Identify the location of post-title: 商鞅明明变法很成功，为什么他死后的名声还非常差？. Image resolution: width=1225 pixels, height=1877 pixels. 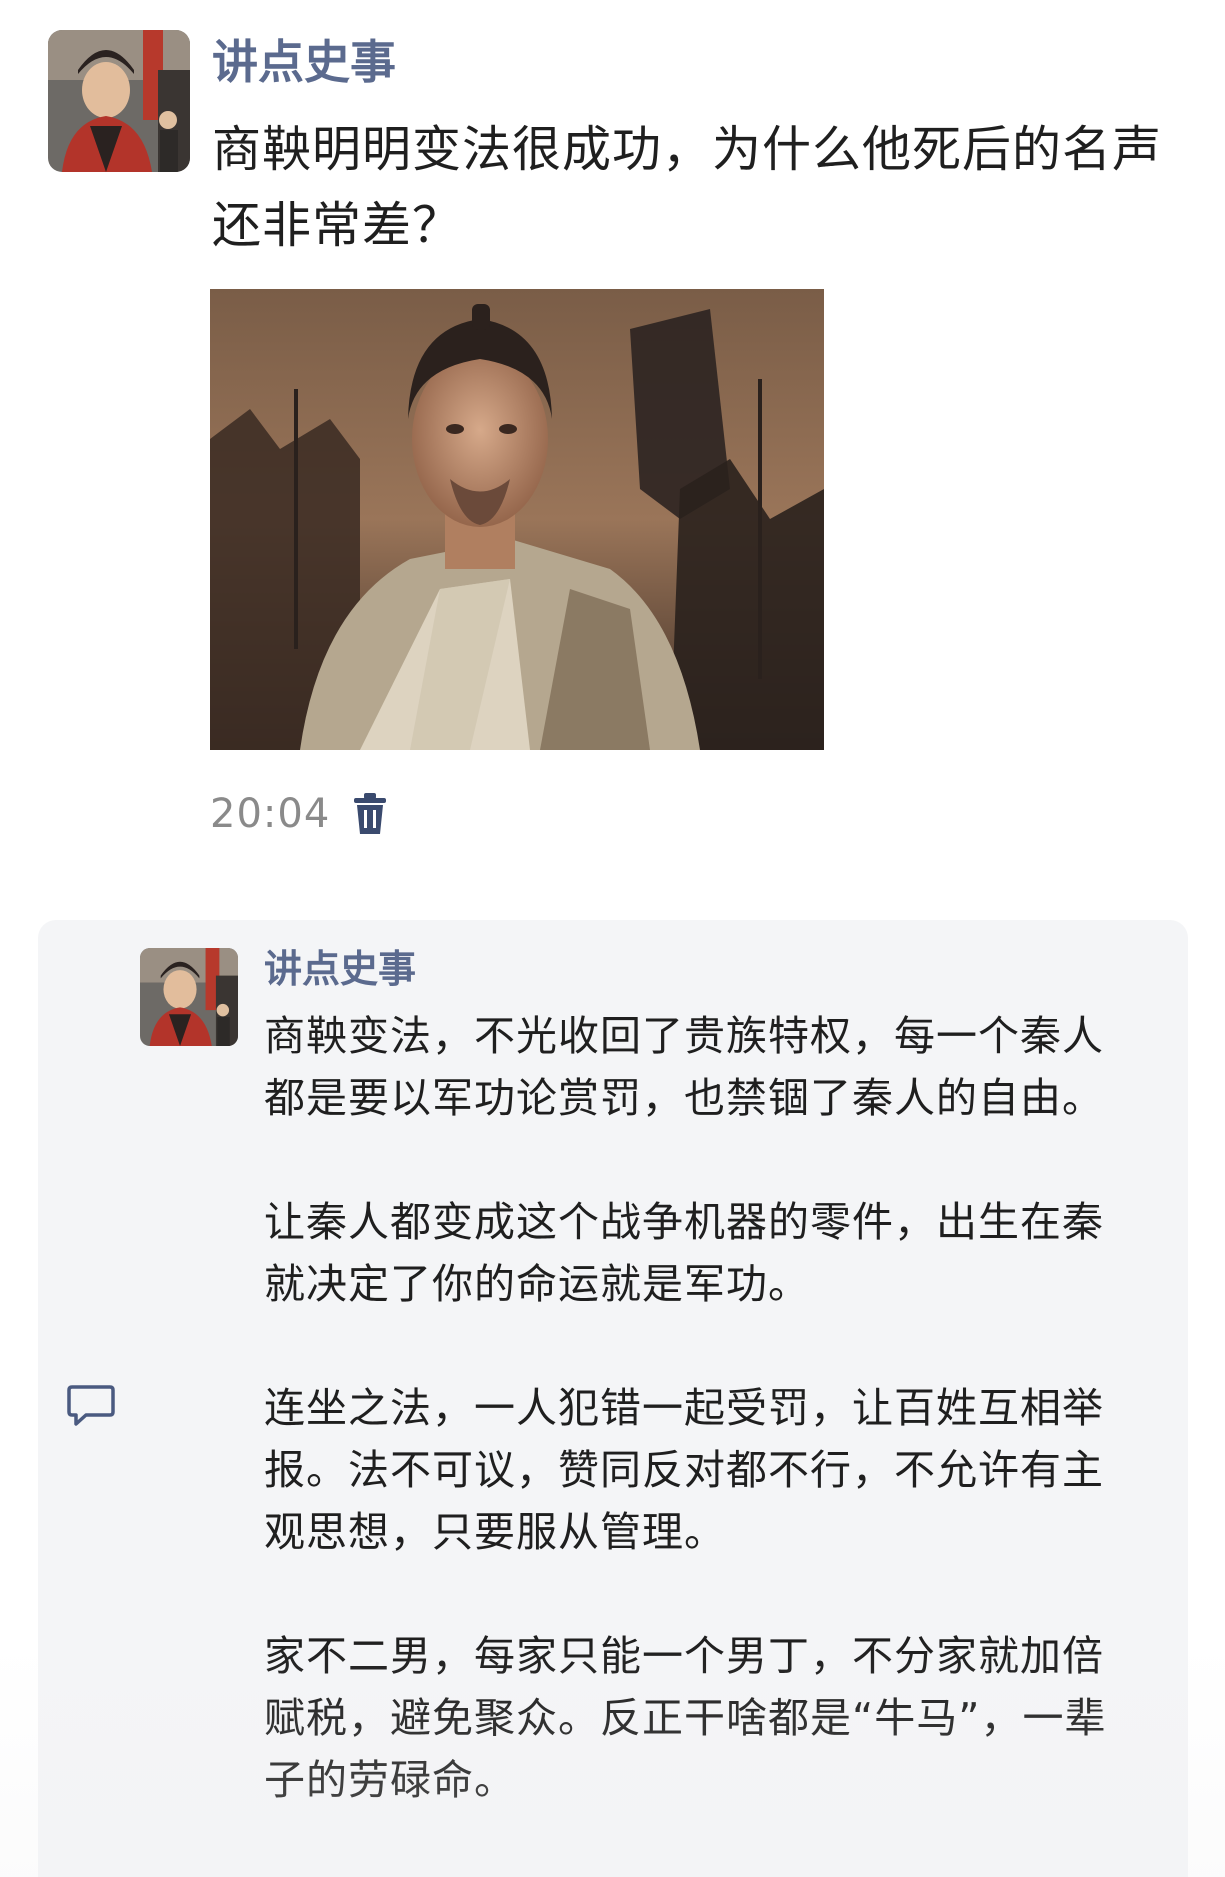
(687, 187).